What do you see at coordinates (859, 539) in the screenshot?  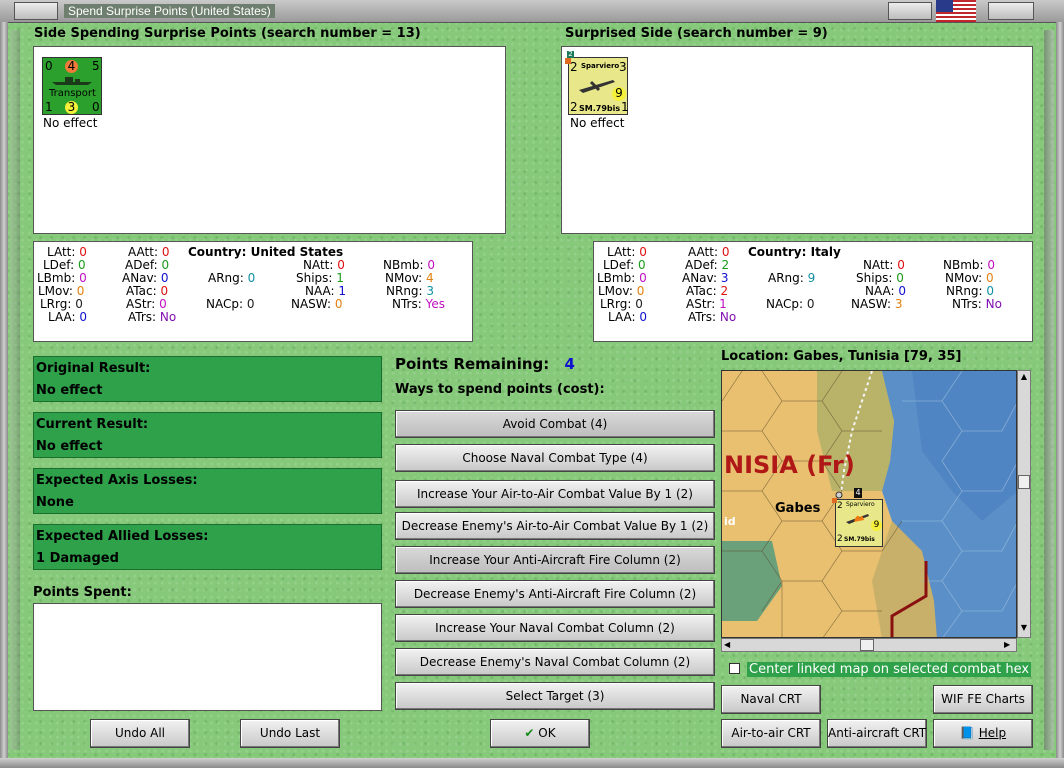 I see `map-unit-model: SM.79bis` at bounding box center [859, 539].